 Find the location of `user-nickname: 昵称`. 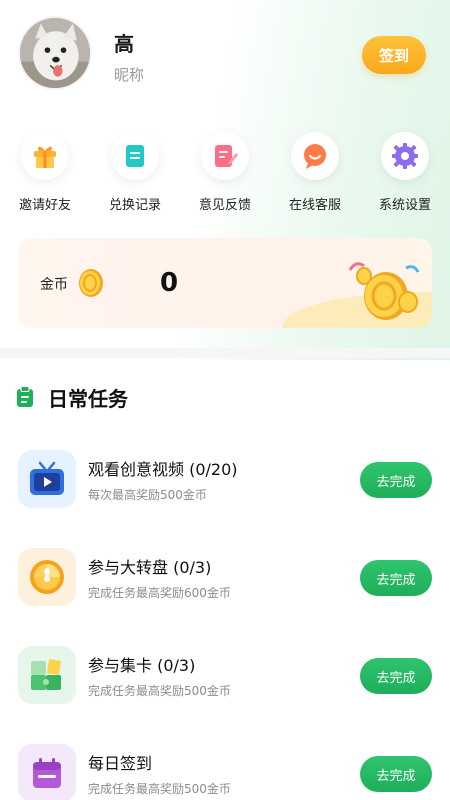

user-nickname: 昵称 is located at coordinates (129, 75).